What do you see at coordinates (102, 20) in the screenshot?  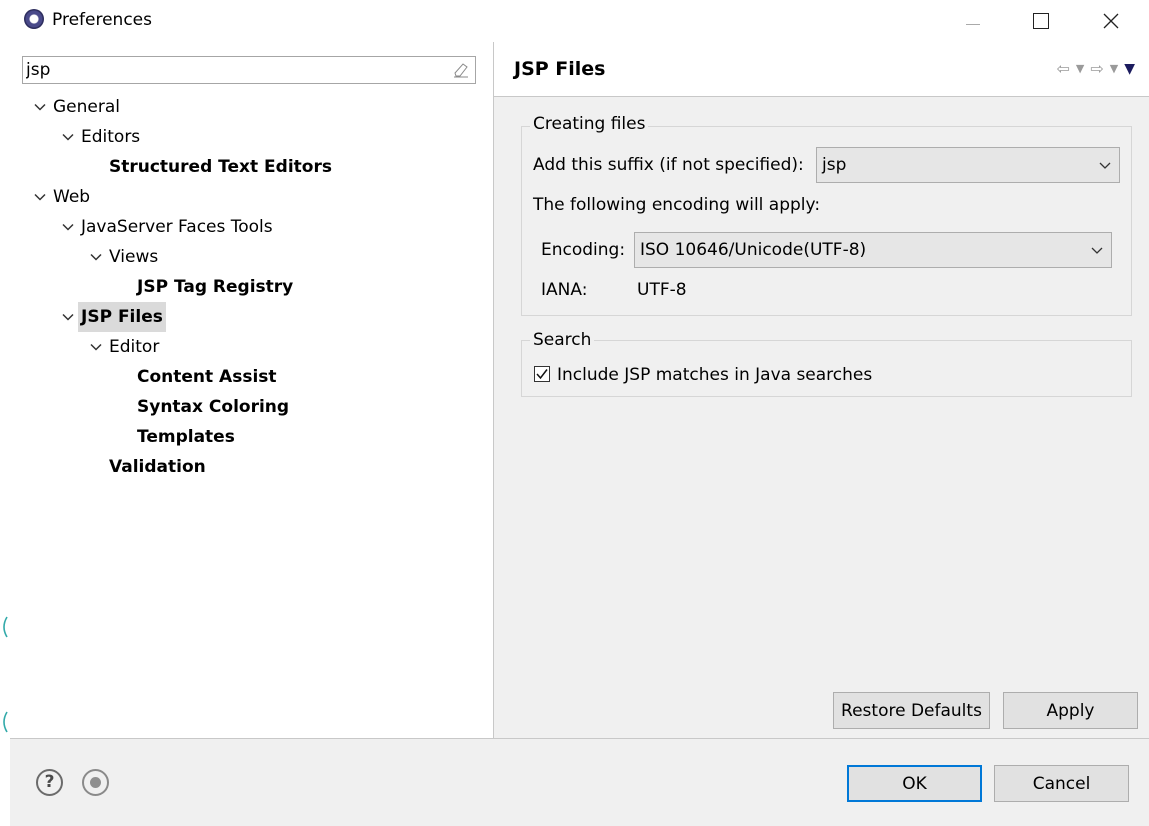 I see `window-title: Preferences` at bounding box center [102, 20].